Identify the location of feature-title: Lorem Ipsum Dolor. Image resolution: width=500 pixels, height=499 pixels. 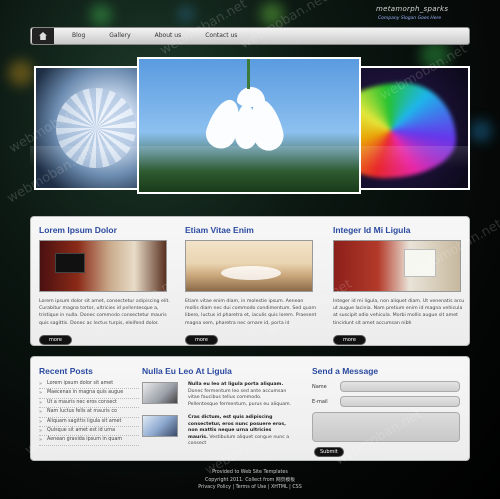
(78, 230).